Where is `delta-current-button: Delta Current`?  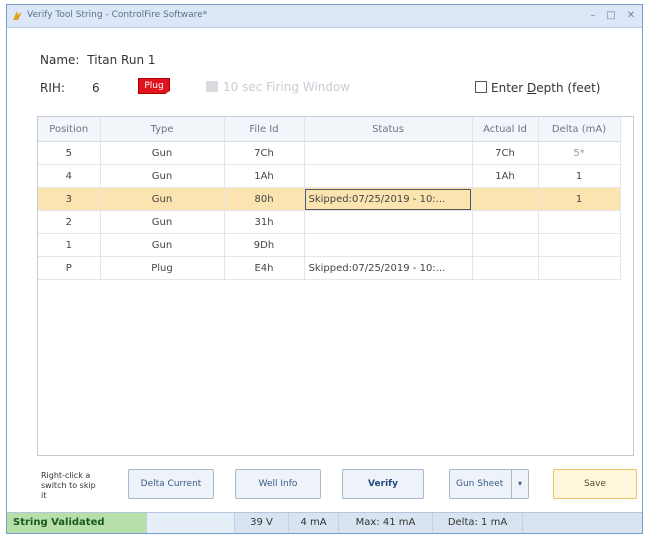
delta-current-button: Delta Current is located at coordinates (171, 484).